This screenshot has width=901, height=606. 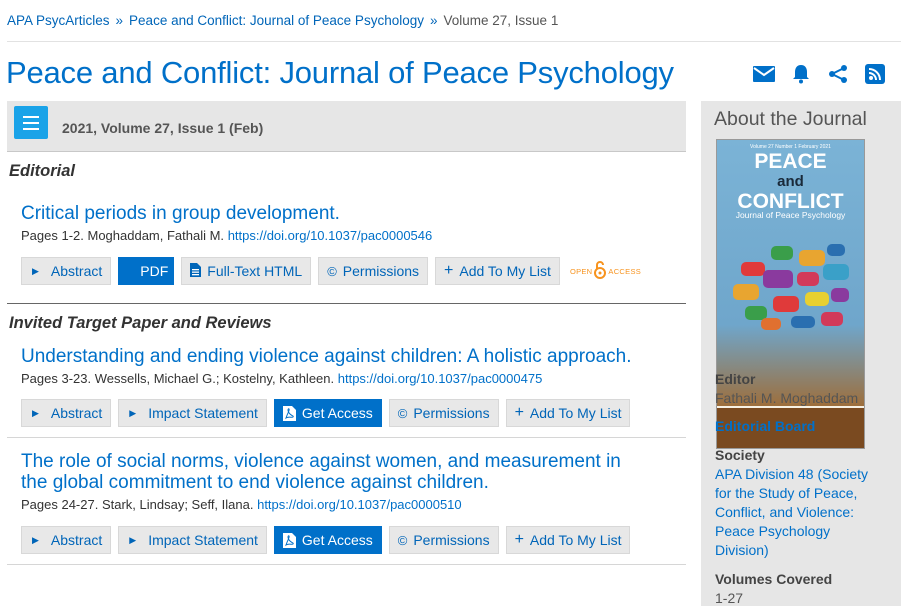 I want to click on society-line: Conflict, and Violence:, so click(x=785, y=512).